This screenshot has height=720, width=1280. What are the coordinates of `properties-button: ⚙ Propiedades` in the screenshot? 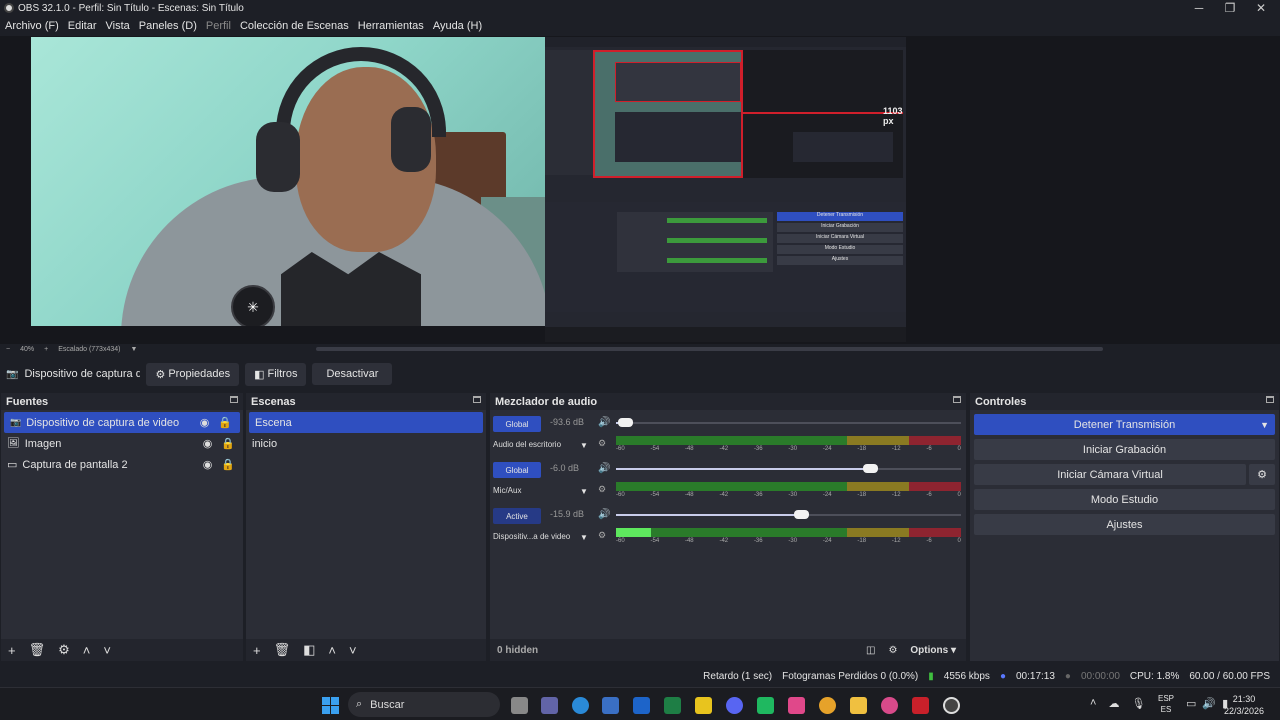 It's located at (193, 374).